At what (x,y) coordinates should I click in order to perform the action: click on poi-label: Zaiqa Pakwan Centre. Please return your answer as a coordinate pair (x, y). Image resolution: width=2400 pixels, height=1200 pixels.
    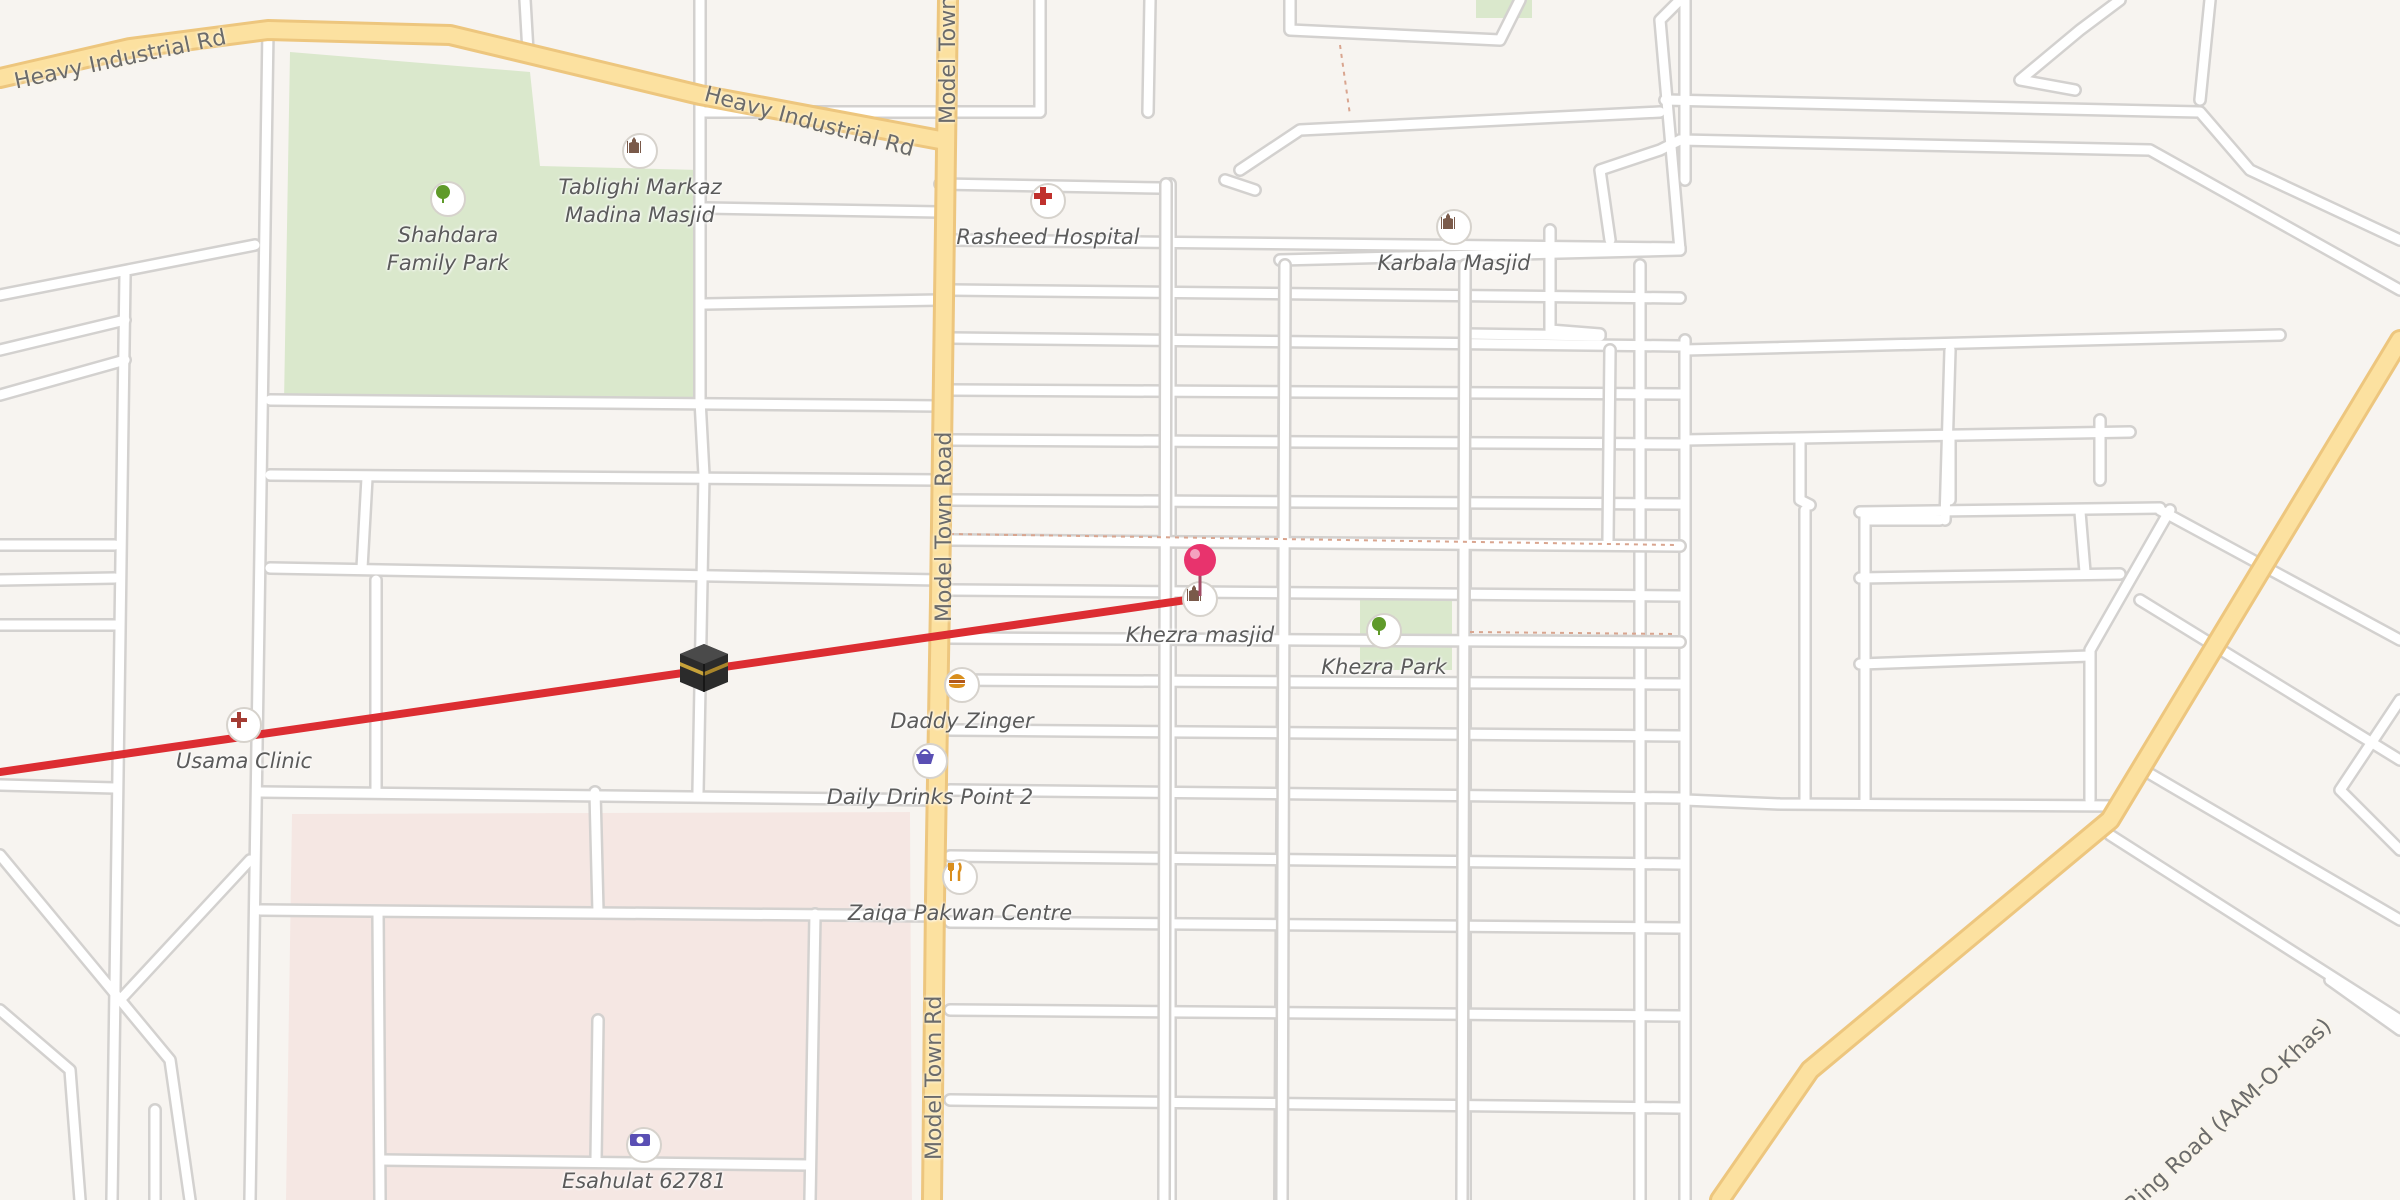
    Looking at the image, I should click on (960, 913).